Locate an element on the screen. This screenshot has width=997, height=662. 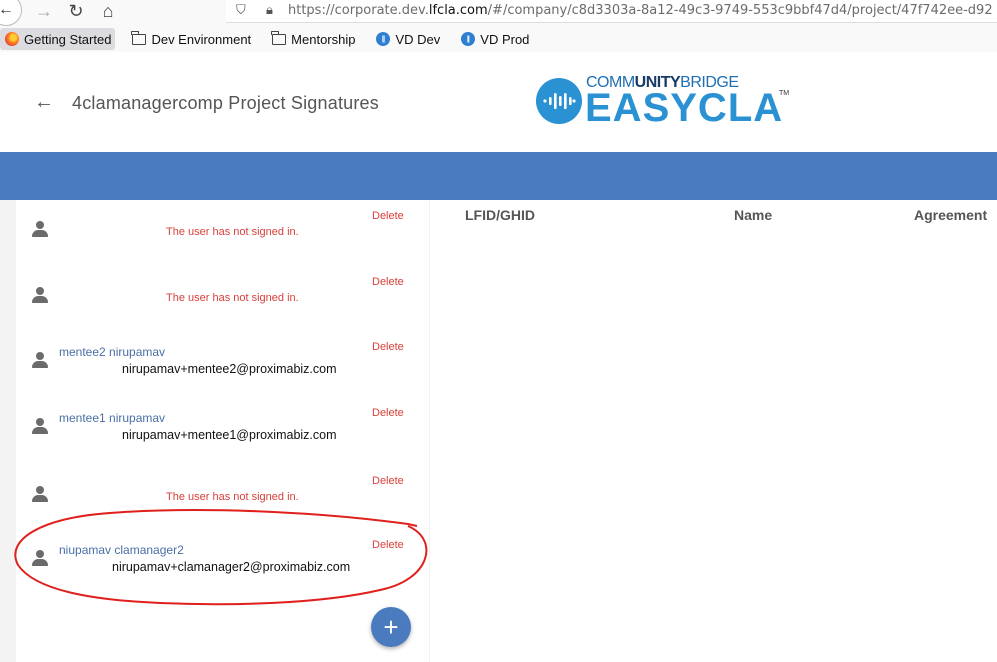
user-name: niupamav clamanager2 is located at coordinates (121, 550).